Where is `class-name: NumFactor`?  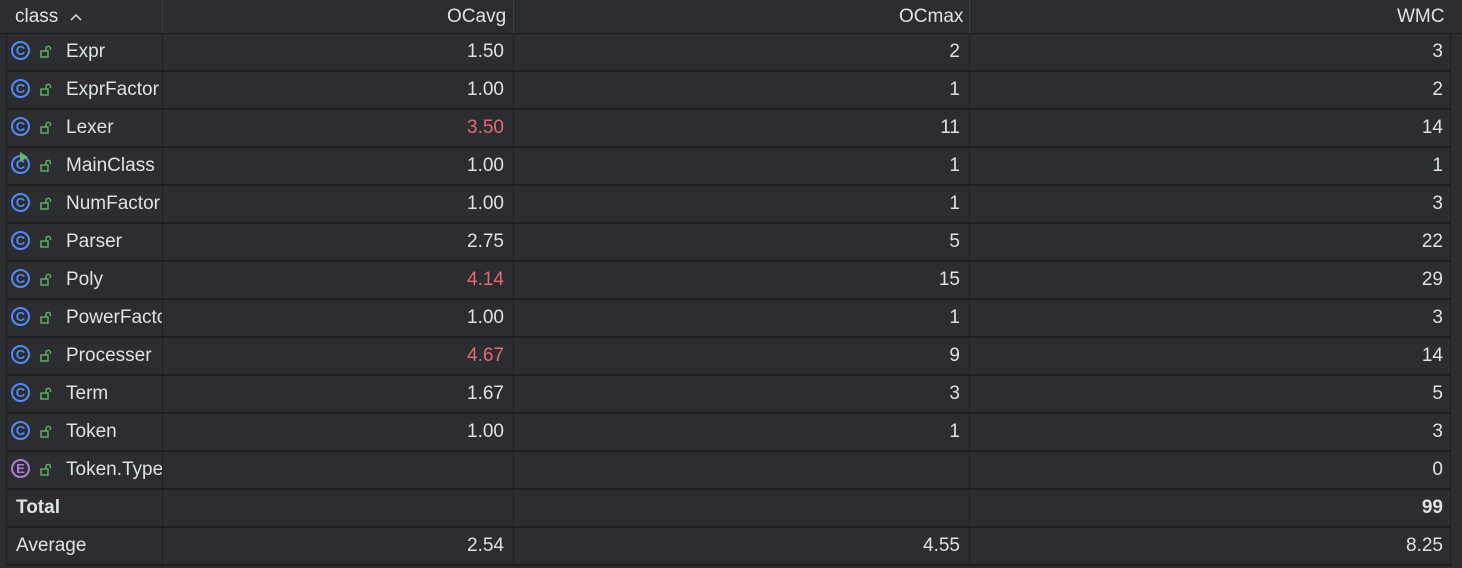
class-name: NumFactor is located at coordinates (113, 203).